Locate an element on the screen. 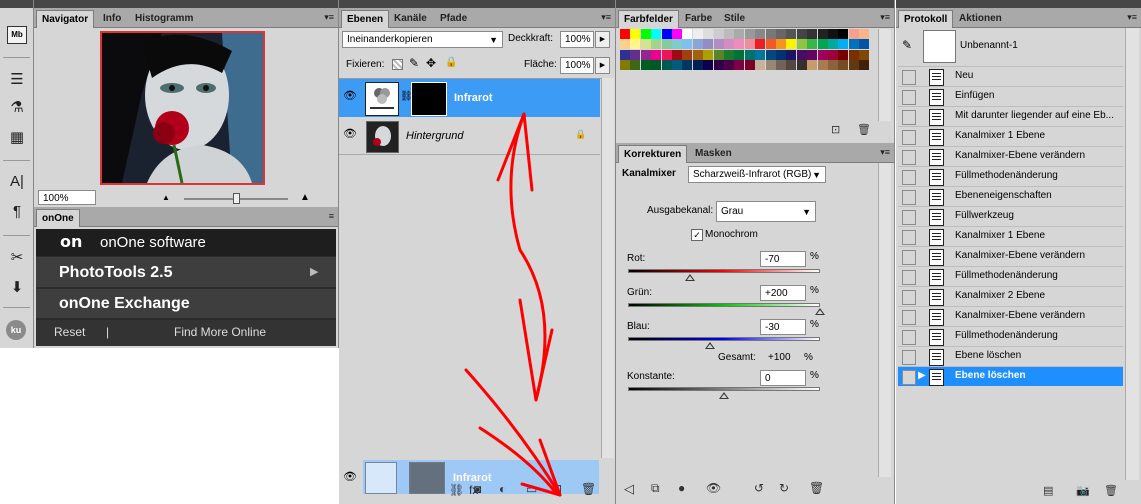 Image resolution: width=1141 pixels, height=504 pixels. group-folder-icon: ▭ is located at coordinates (531, 489).